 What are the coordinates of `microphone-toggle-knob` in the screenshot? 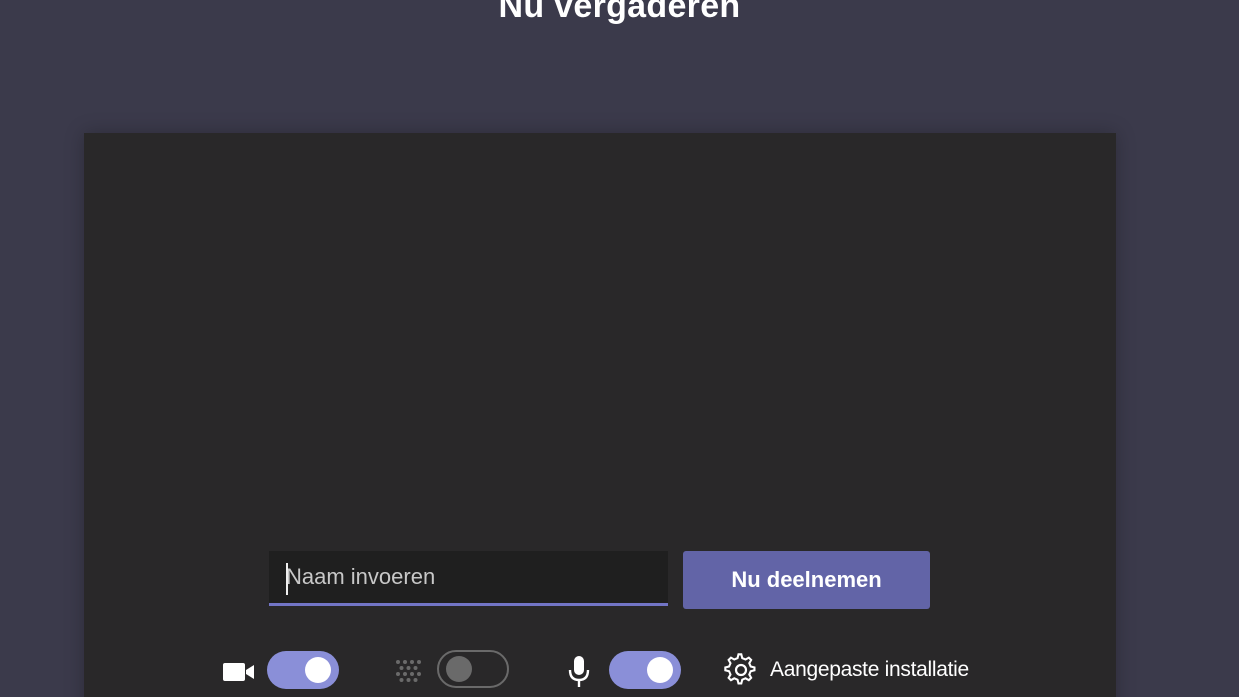 It's located at (660, 670).